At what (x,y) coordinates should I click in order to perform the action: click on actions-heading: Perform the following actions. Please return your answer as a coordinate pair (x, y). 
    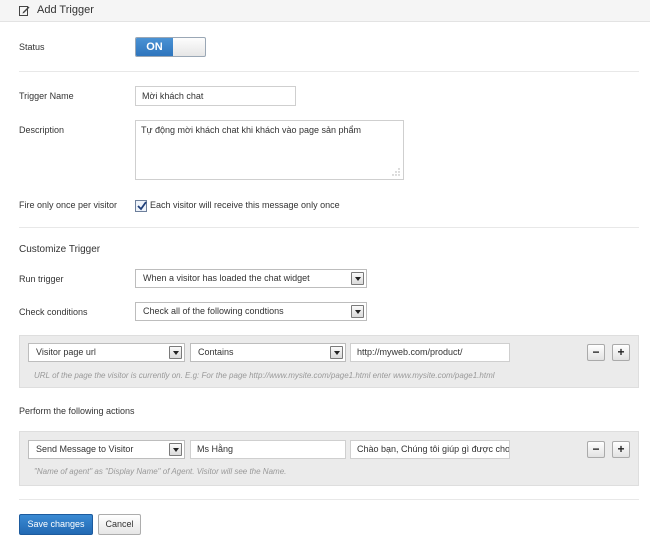
    Looking at the image, I should click on (77, 411).